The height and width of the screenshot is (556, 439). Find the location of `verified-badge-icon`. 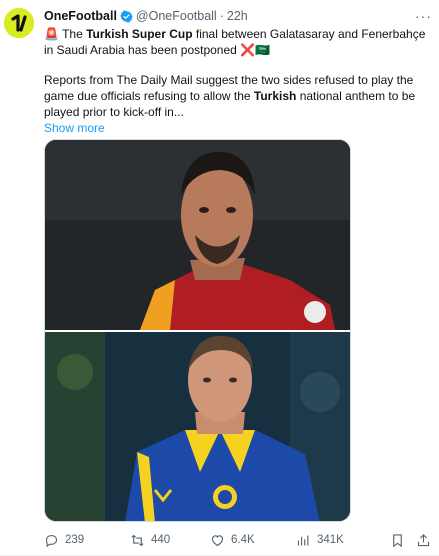

verified-badge-icon is located at coordinates (126, 16).